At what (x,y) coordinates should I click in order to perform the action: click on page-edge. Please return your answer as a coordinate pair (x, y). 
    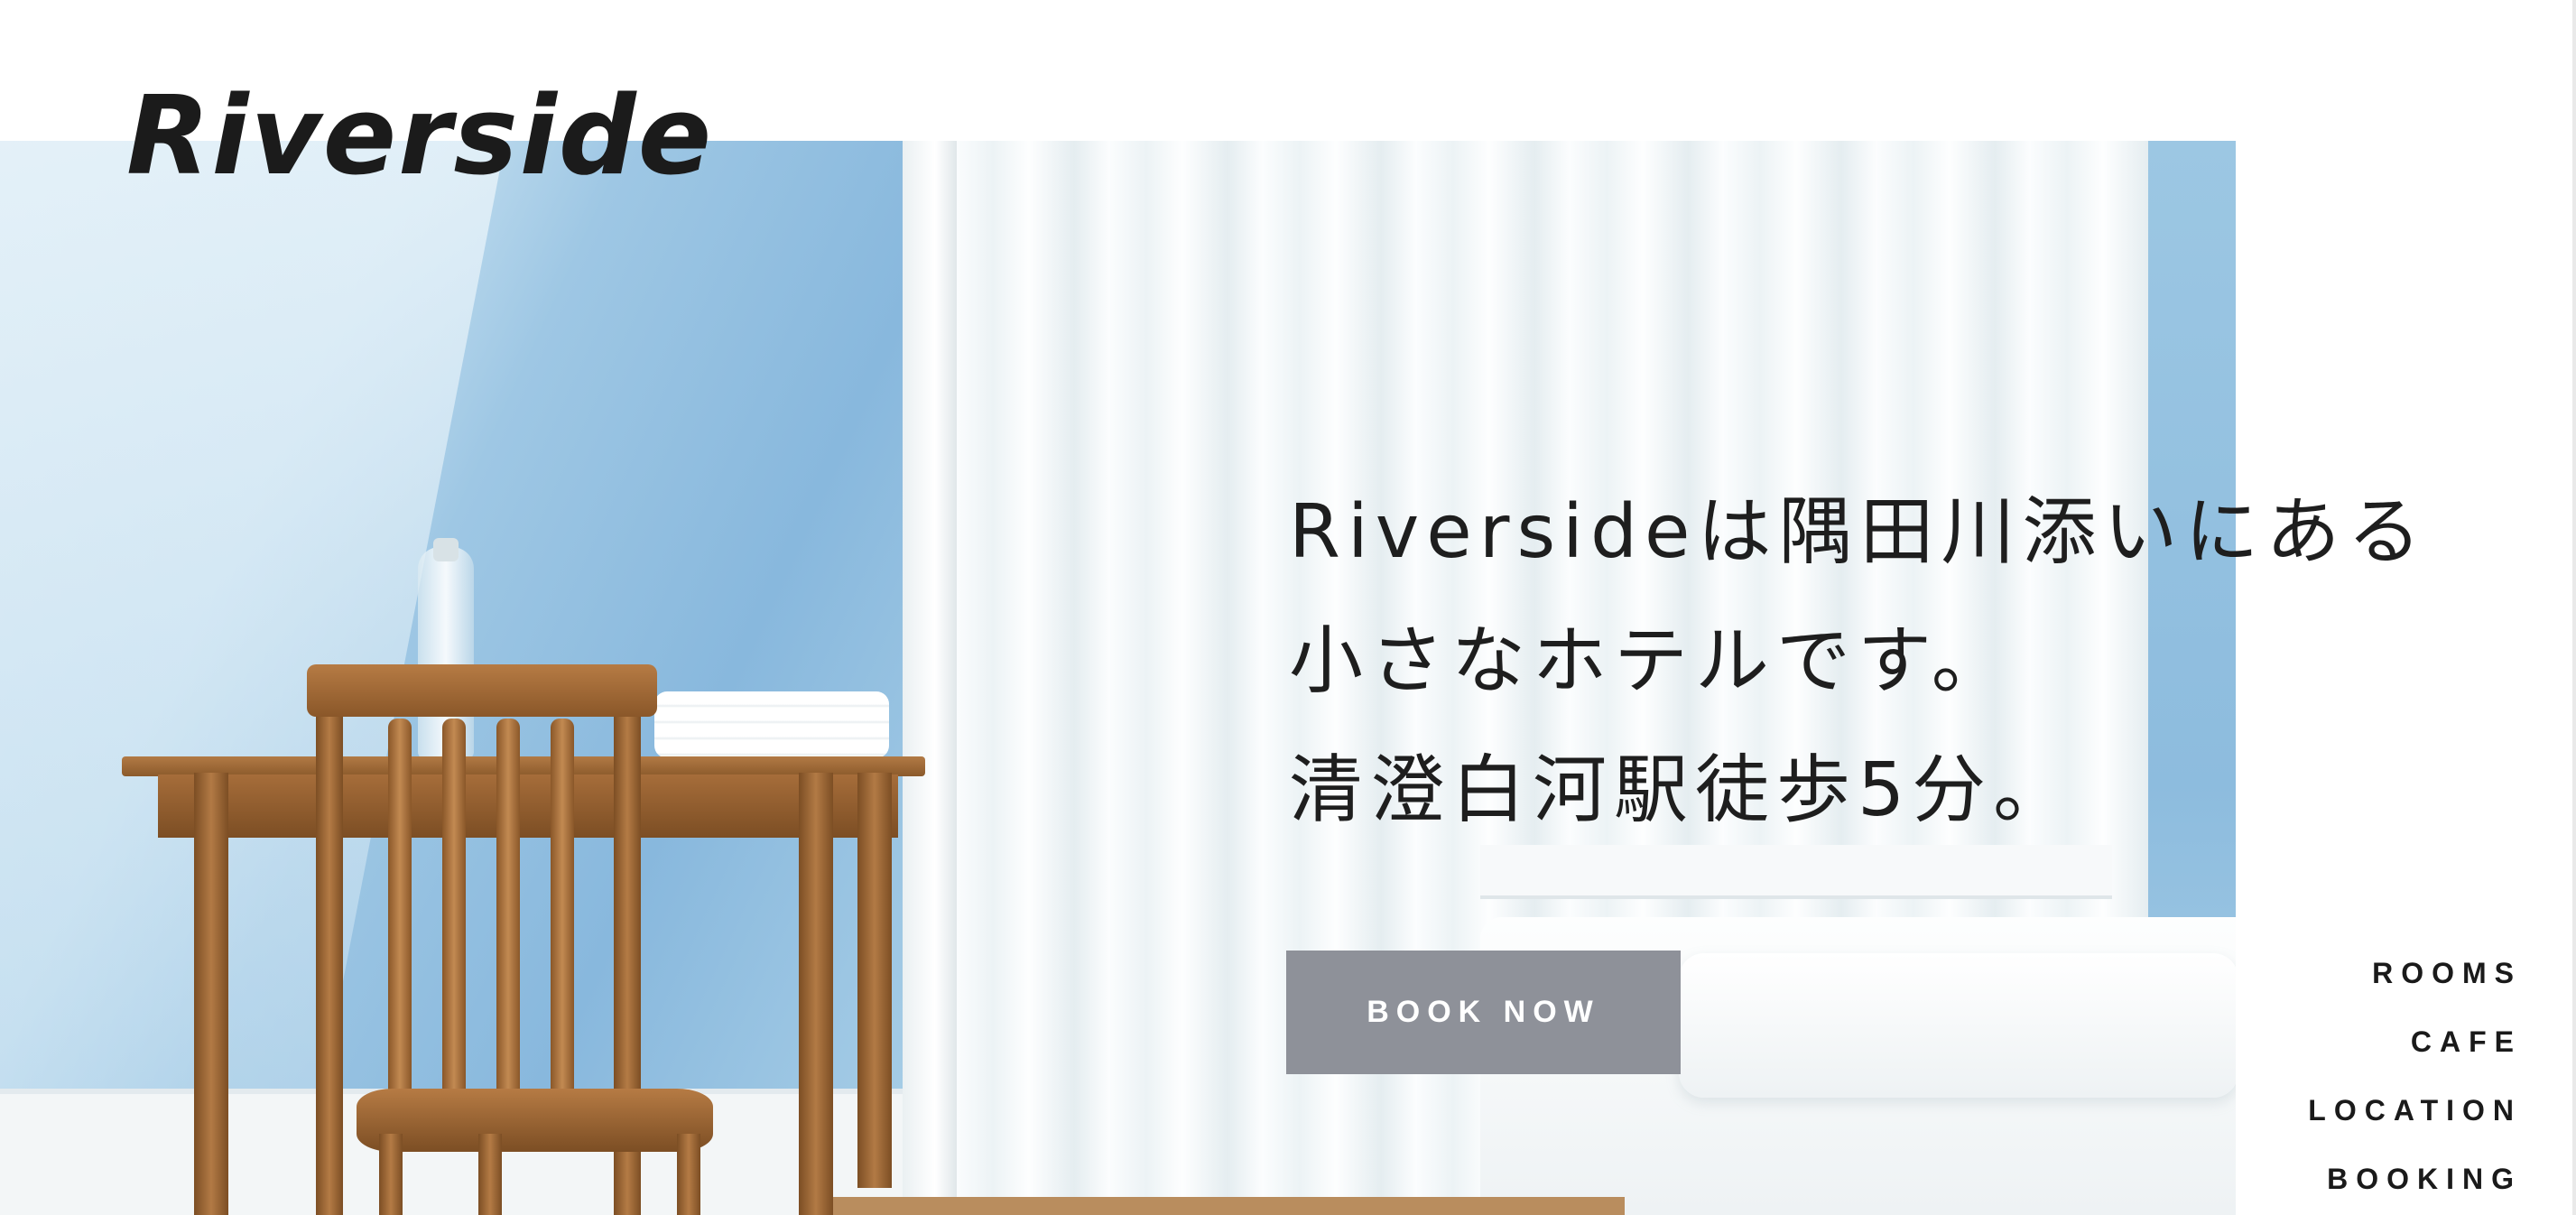
    Looking at the image, I should click on (2574, 607).